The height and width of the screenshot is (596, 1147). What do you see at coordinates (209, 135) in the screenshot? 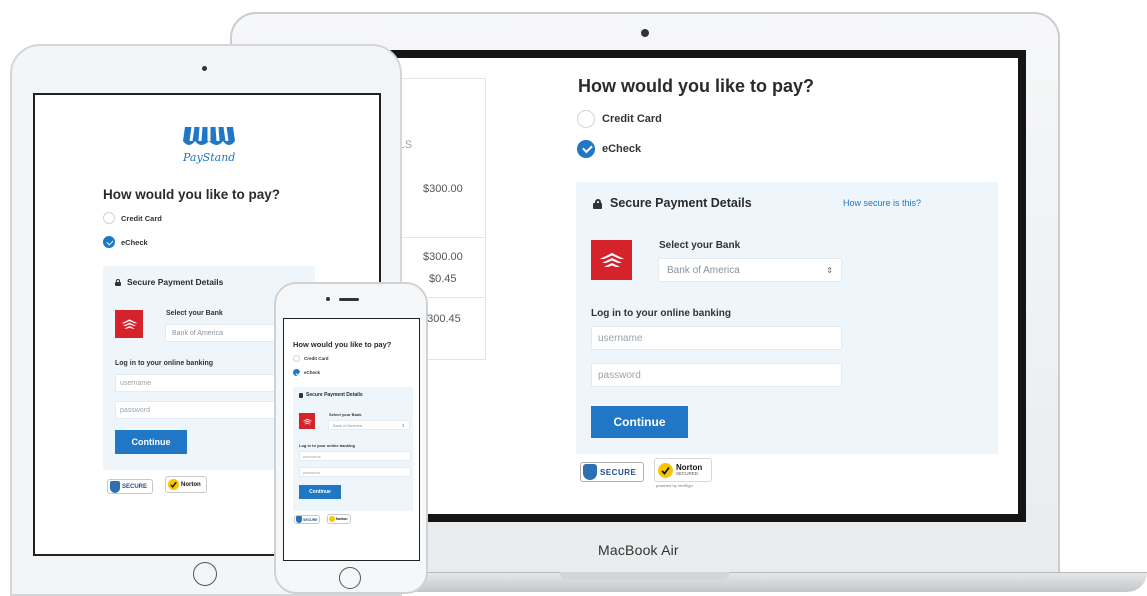
I see `storefront-awning-icon` at bounding box center [209, 135].